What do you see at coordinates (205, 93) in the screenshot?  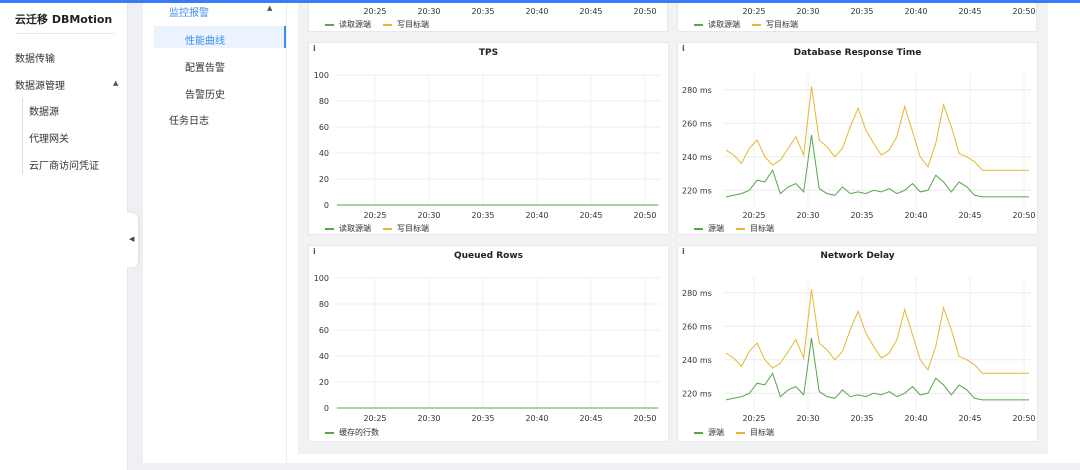 I see `menu-item-alert-history: 告警历史` at bounding box center [205, 93].